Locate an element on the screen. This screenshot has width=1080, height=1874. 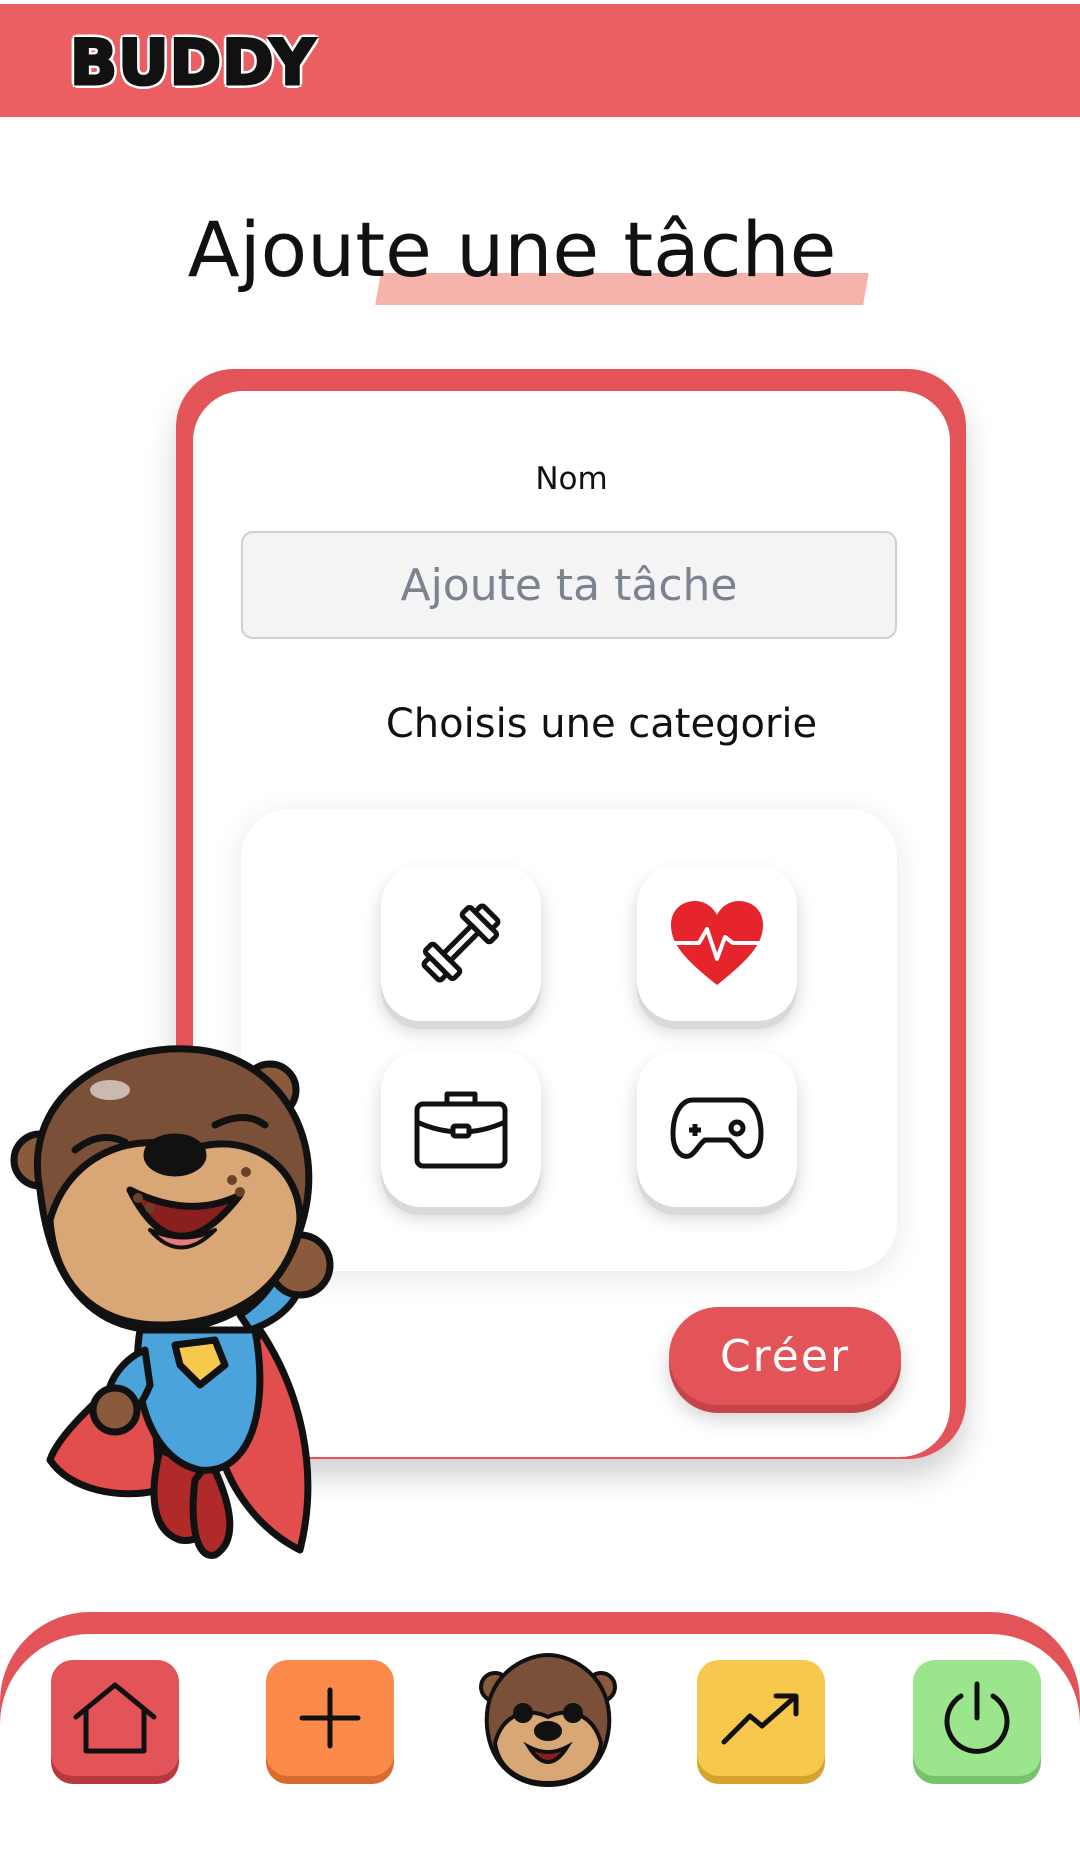
gamepad-icon is located at coordinates (717, 1128).